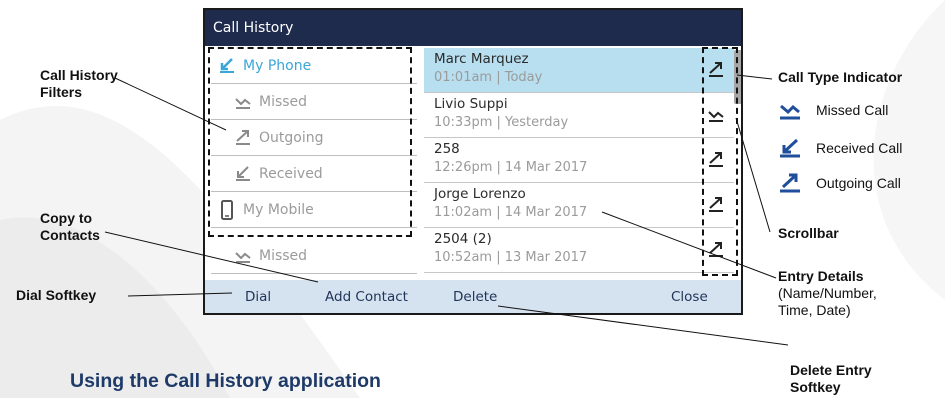 This screenshot has height=398, width=945. Describe the element at coordinates (827, 301) in the screenshot. I see `callout-entry-details-sub: (Name/Number, Time, Date)` at that location.